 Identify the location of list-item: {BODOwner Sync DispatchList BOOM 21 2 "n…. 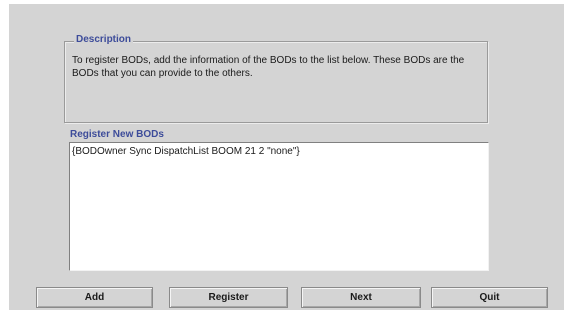
(186, 151).